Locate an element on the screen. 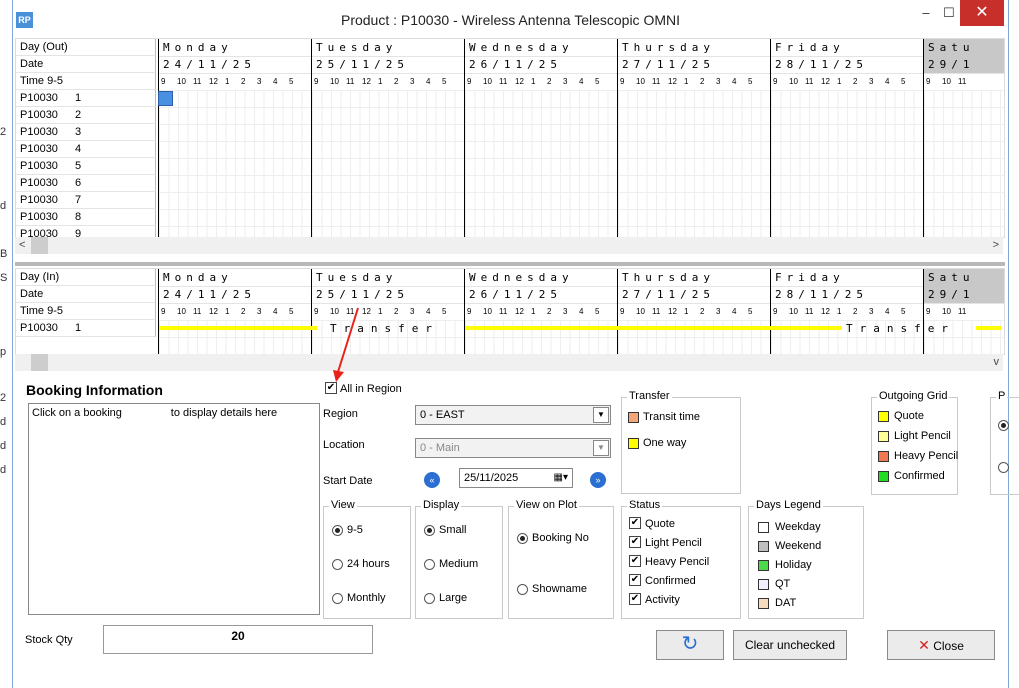  hour-row: 9 10 11 is located at coordinates (964, 312).